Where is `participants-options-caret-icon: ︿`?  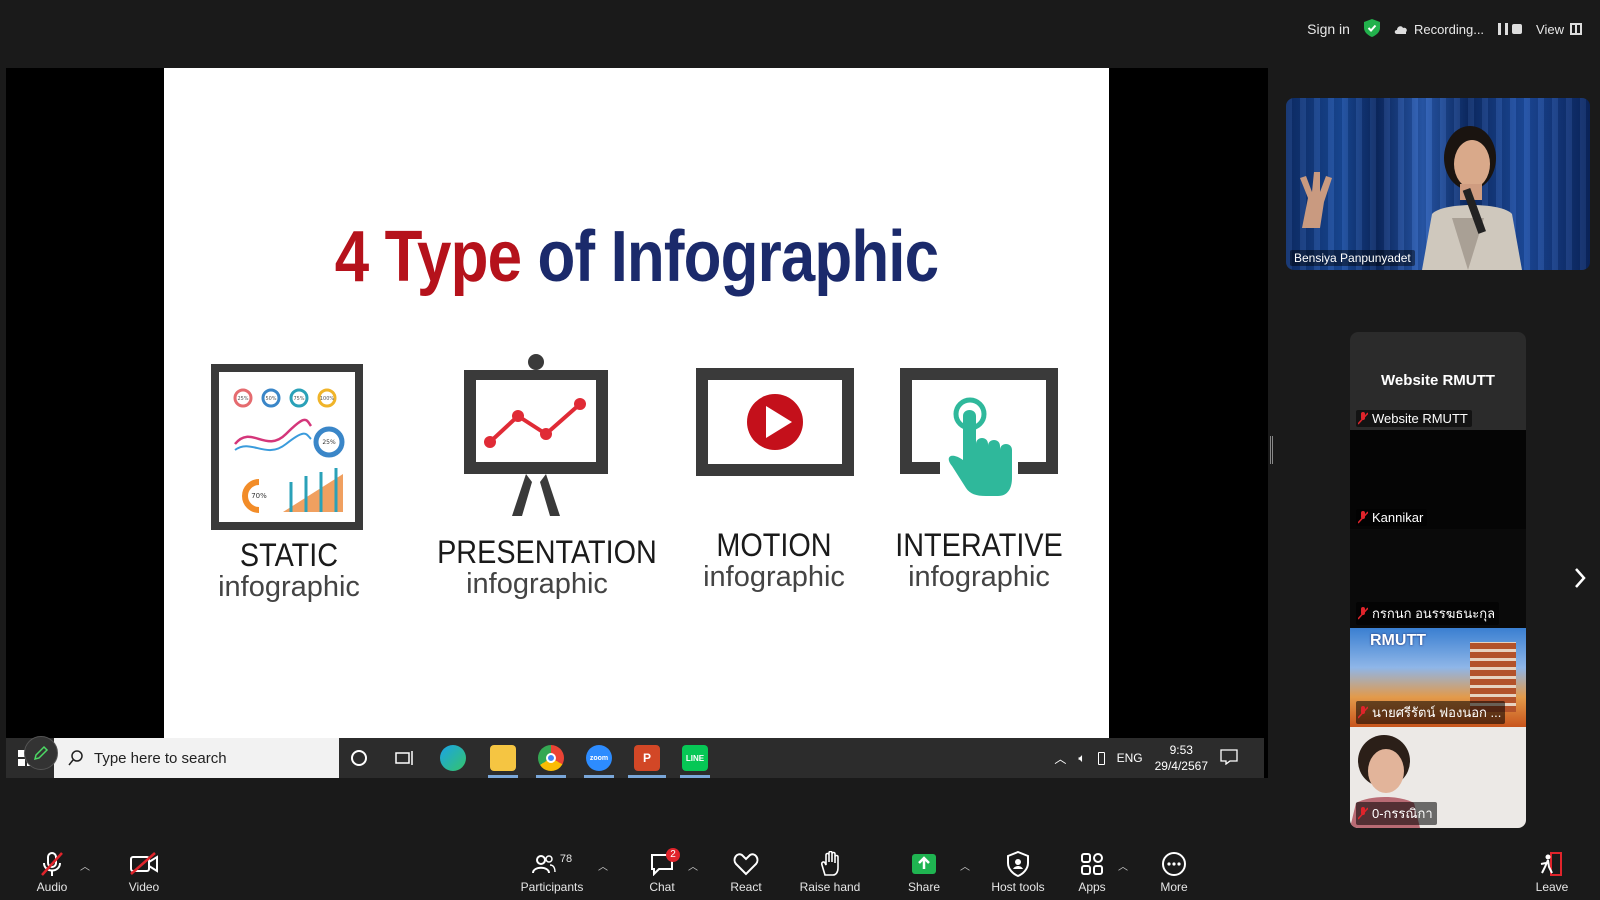
participants-options-caret-icon: ︿ is located at coordinates (603, 865).